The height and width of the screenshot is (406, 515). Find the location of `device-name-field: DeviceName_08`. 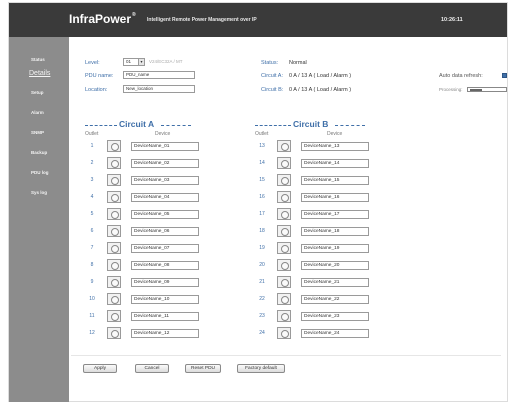

device-name-field: DeviceName_08 is located at coordinates (165, 265).